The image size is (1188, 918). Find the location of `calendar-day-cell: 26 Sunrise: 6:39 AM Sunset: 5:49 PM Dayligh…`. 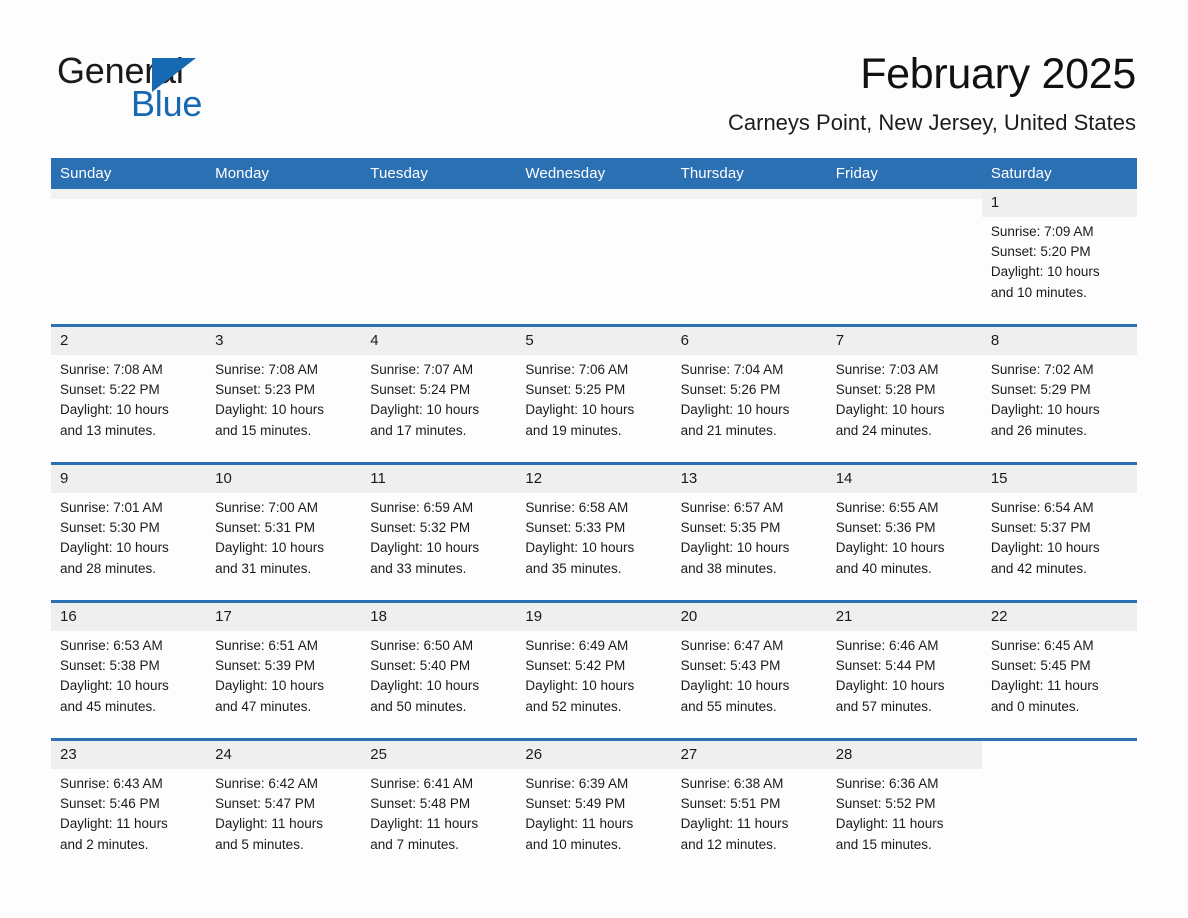

calendar-day-cell: 26 Sunrise: 6:39 AM Sunset: 5:49 PM Dayligh… is located at coordinates (594, 796).